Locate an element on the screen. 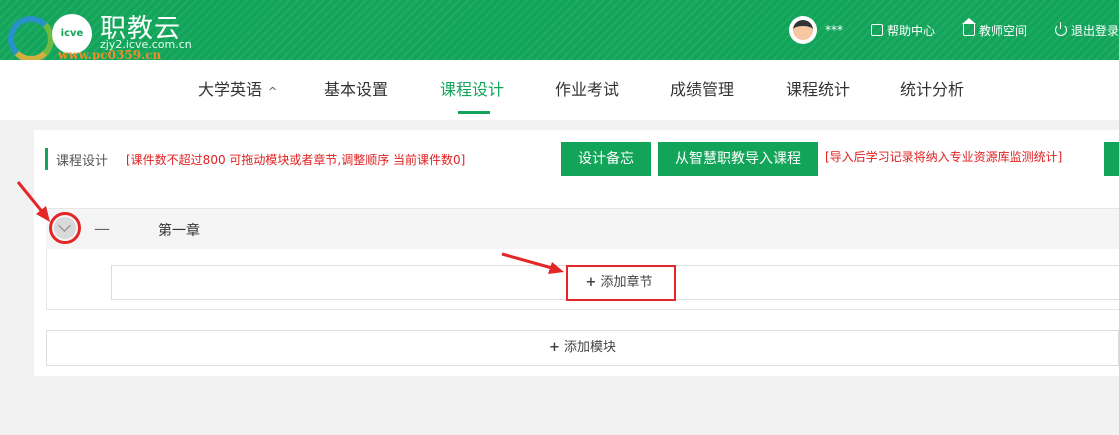 The width and height of the screenshot is (1119, 435). tab-basic-settings: 基本设置 is located at coordinates (356, 90).